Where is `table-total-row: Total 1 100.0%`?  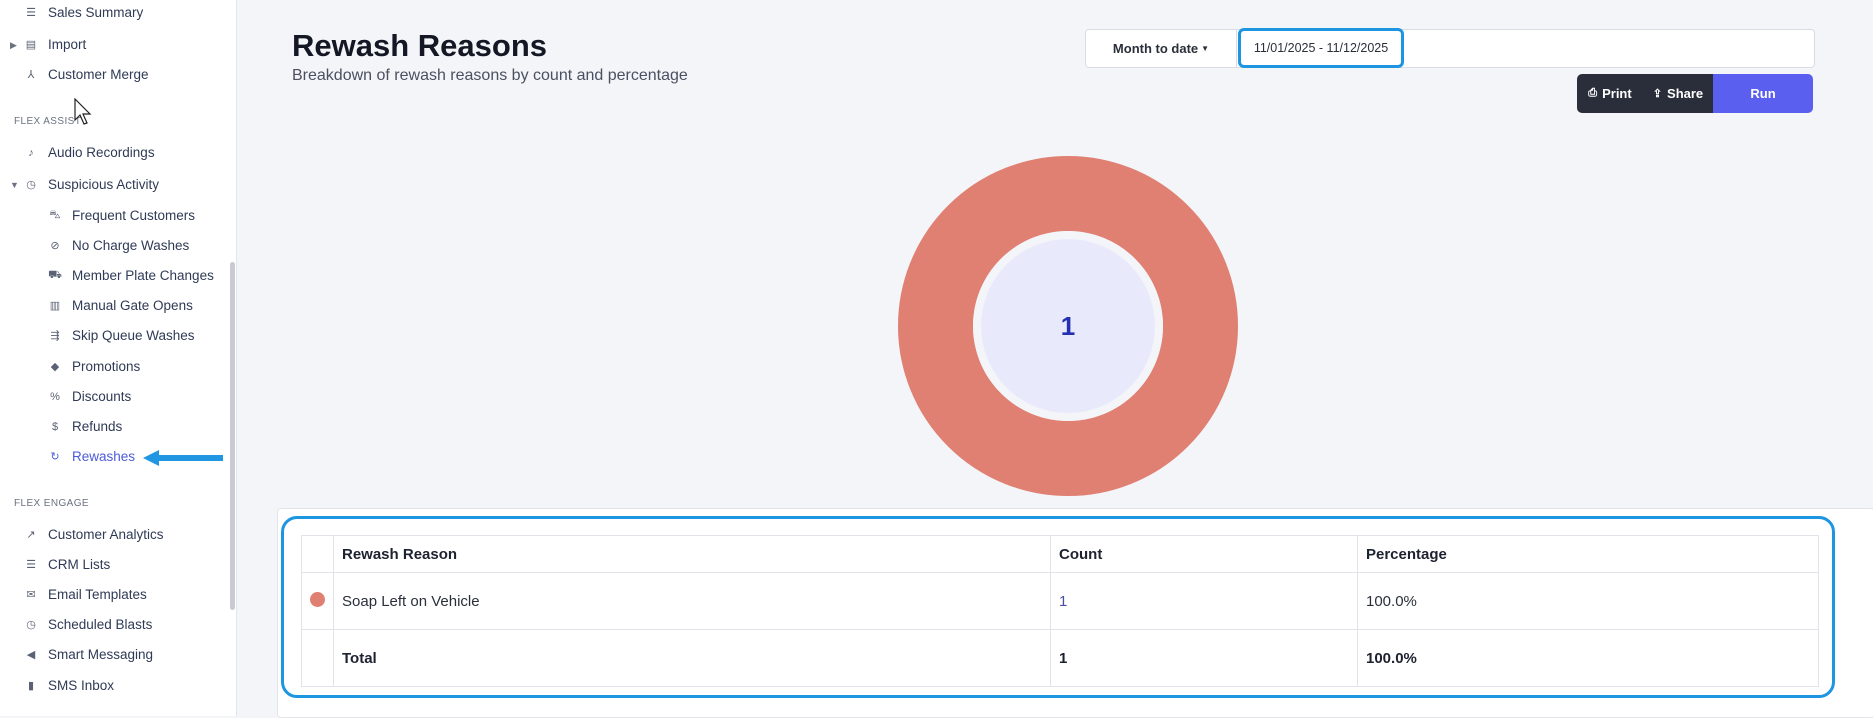
table-total-row: Total 1 100.0% is located at coordinates (1060, 658).